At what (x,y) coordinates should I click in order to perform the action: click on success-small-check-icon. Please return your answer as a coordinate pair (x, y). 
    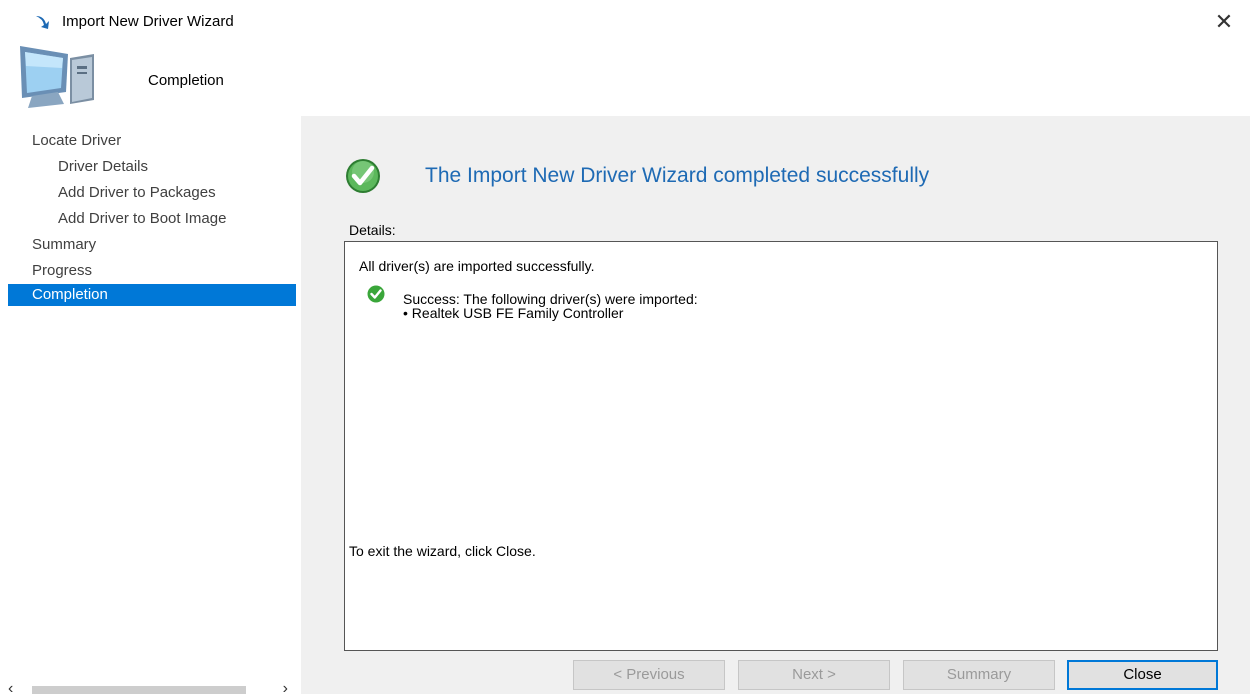
    Looking at the image, I should click on (376, 294).